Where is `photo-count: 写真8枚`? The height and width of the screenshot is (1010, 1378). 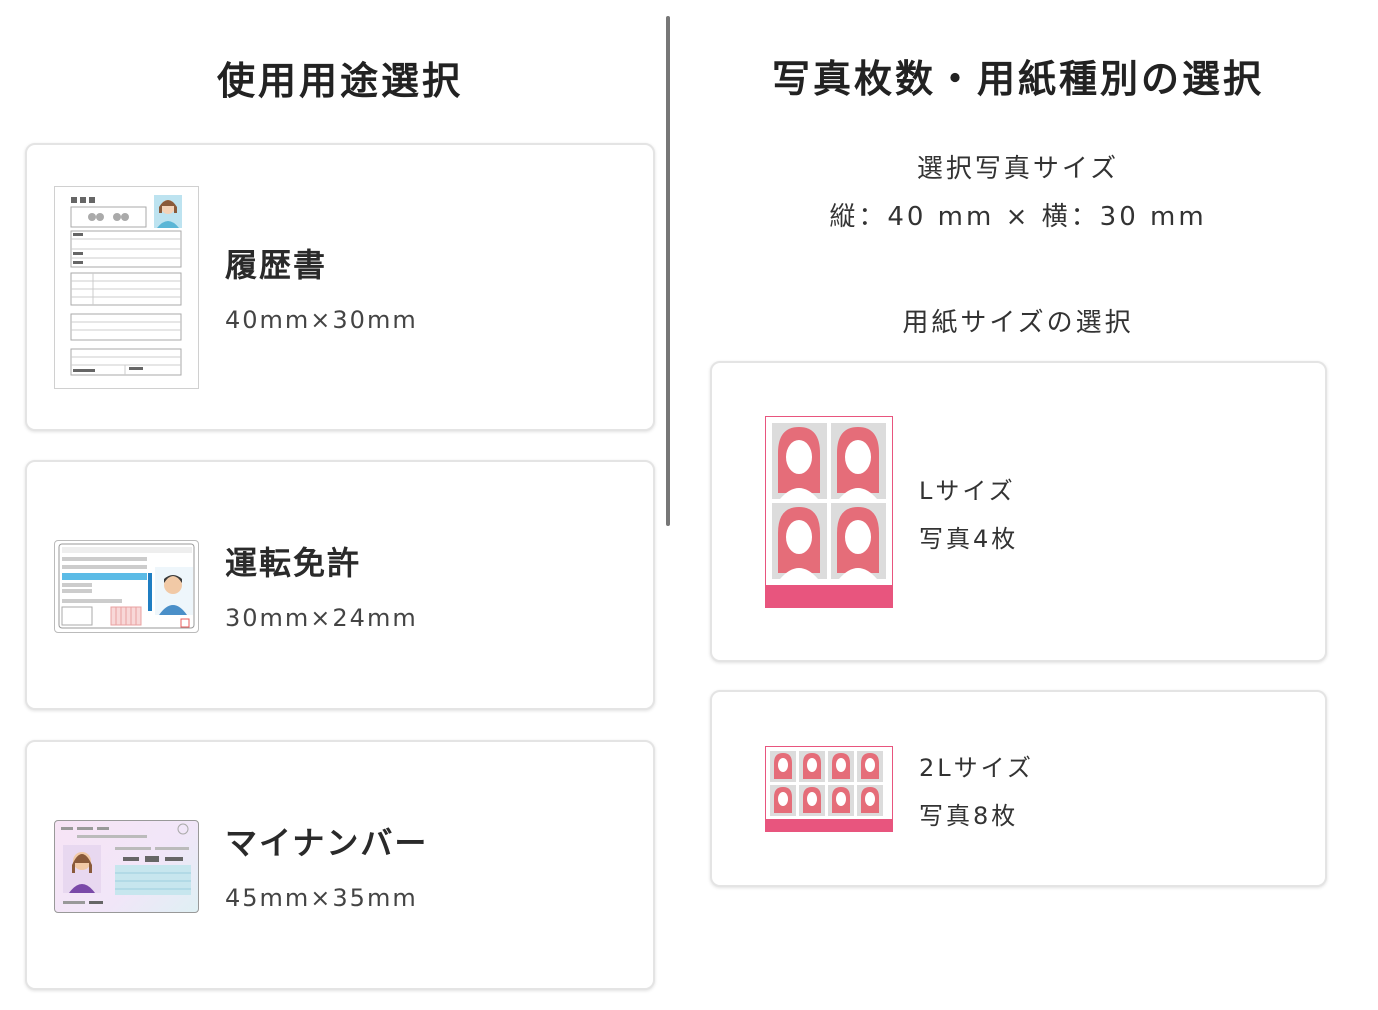 photo-count: 写真8枚 is located at coordinates (969, 816).